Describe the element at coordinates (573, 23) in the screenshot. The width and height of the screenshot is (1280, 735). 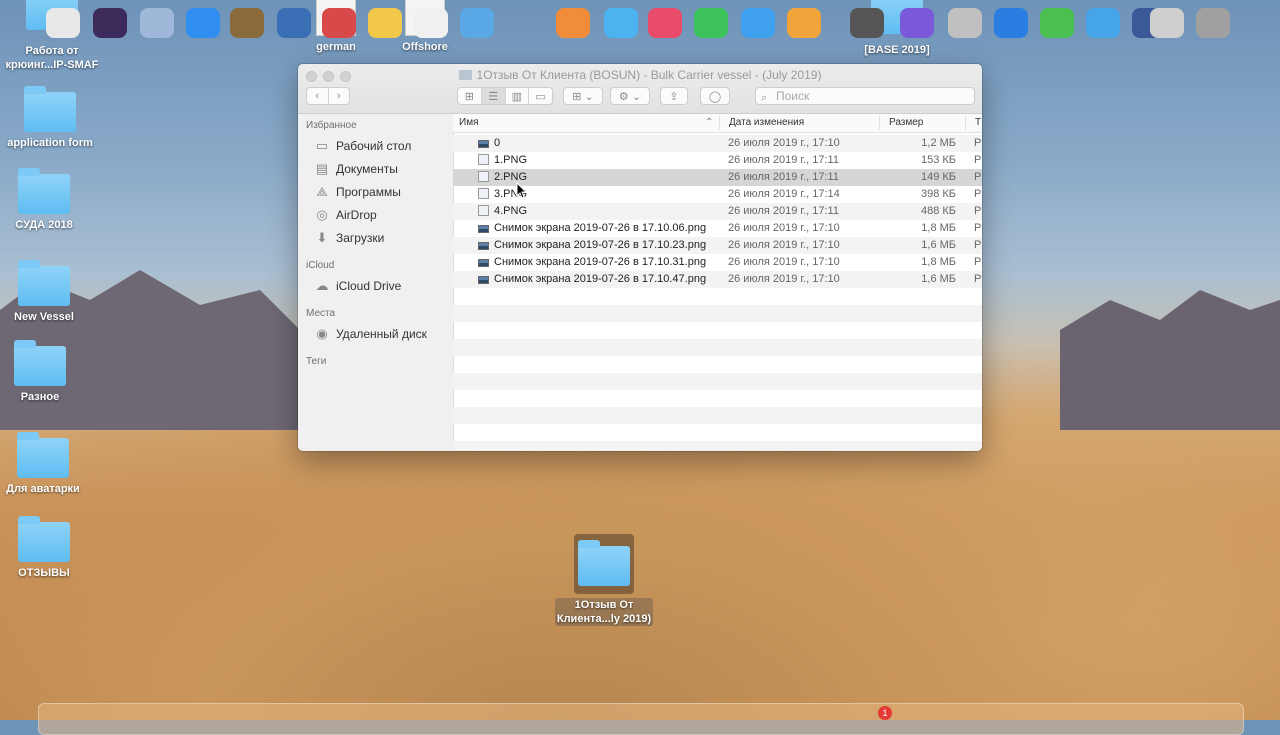
I see `photos-dock-icon` at that location.